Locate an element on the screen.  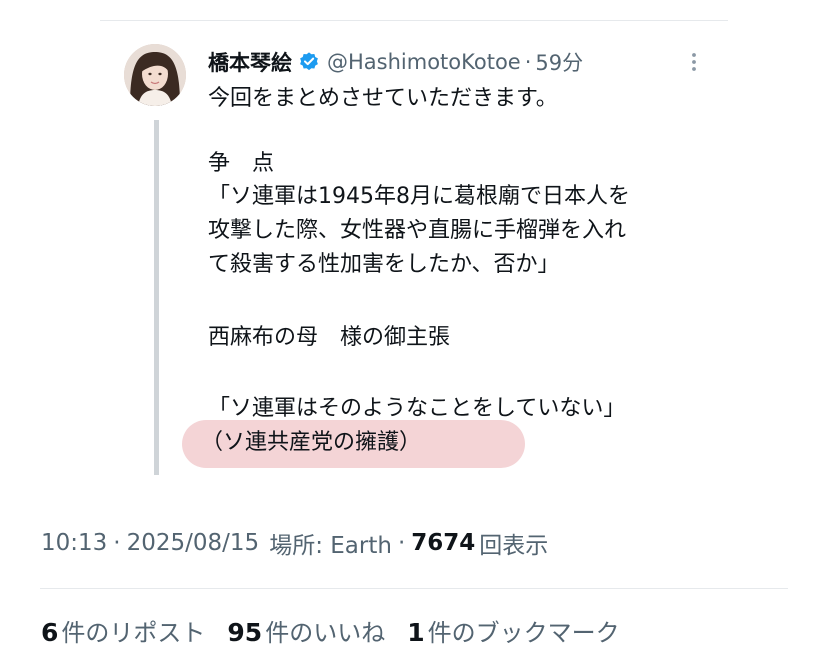
bookmarks-count: 1 is located at coordinates (416, 632).